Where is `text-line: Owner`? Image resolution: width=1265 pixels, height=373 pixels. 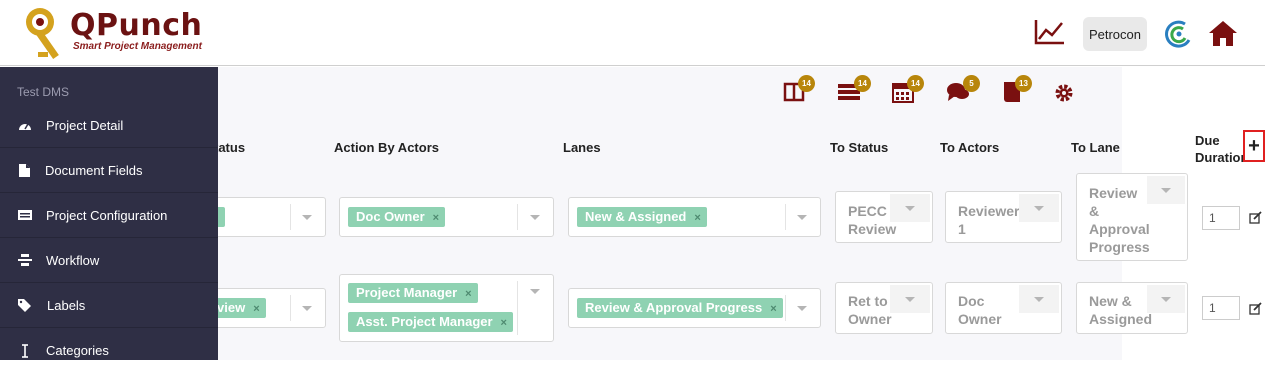 text-line: Owner is located at coordinates (870, 319).